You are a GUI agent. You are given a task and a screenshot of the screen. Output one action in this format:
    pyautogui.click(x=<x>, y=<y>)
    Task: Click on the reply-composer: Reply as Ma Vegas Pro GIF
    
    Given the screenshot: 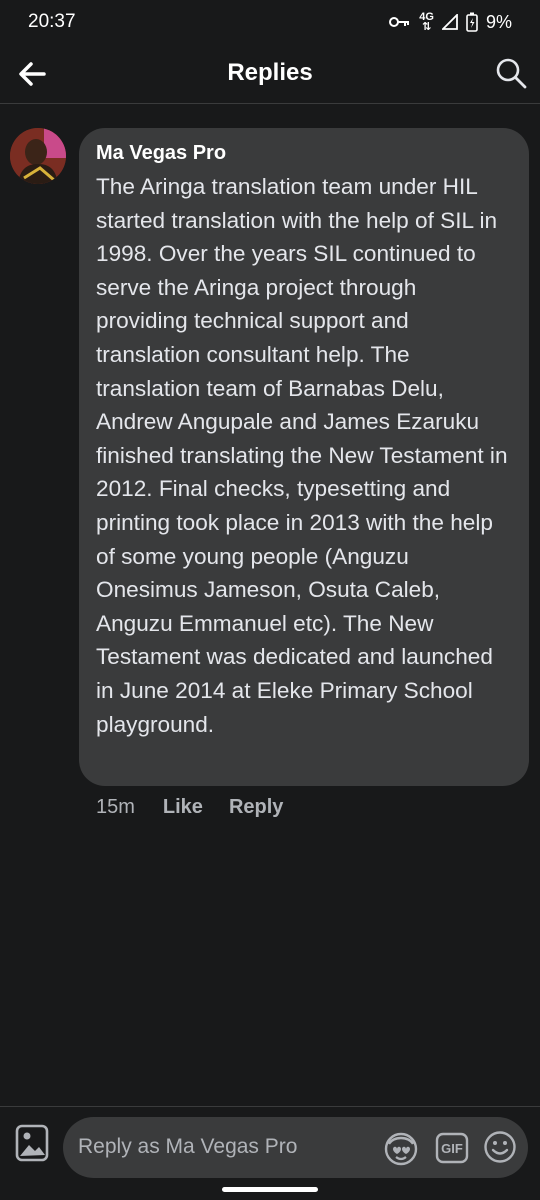 What is the action you would take?
    pyautogui.click(x=270, y=1153)
    